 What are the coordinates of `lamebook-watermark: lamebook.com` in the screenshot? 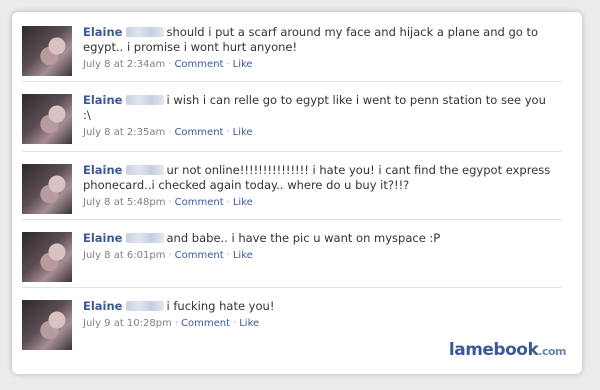 It's located at (507, 350).